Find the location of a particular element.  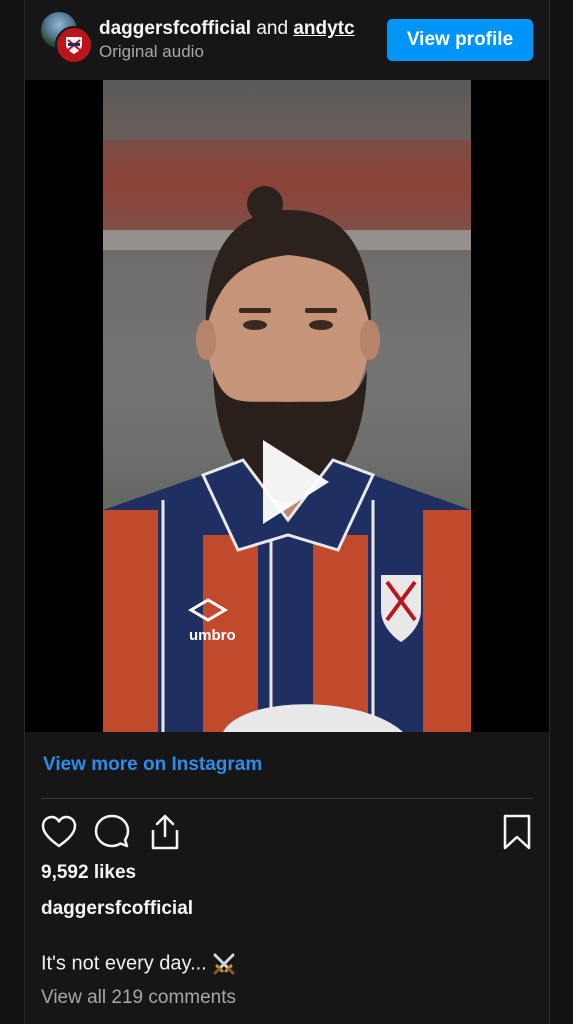

avatar-stack is located at coordinates (67, 38).